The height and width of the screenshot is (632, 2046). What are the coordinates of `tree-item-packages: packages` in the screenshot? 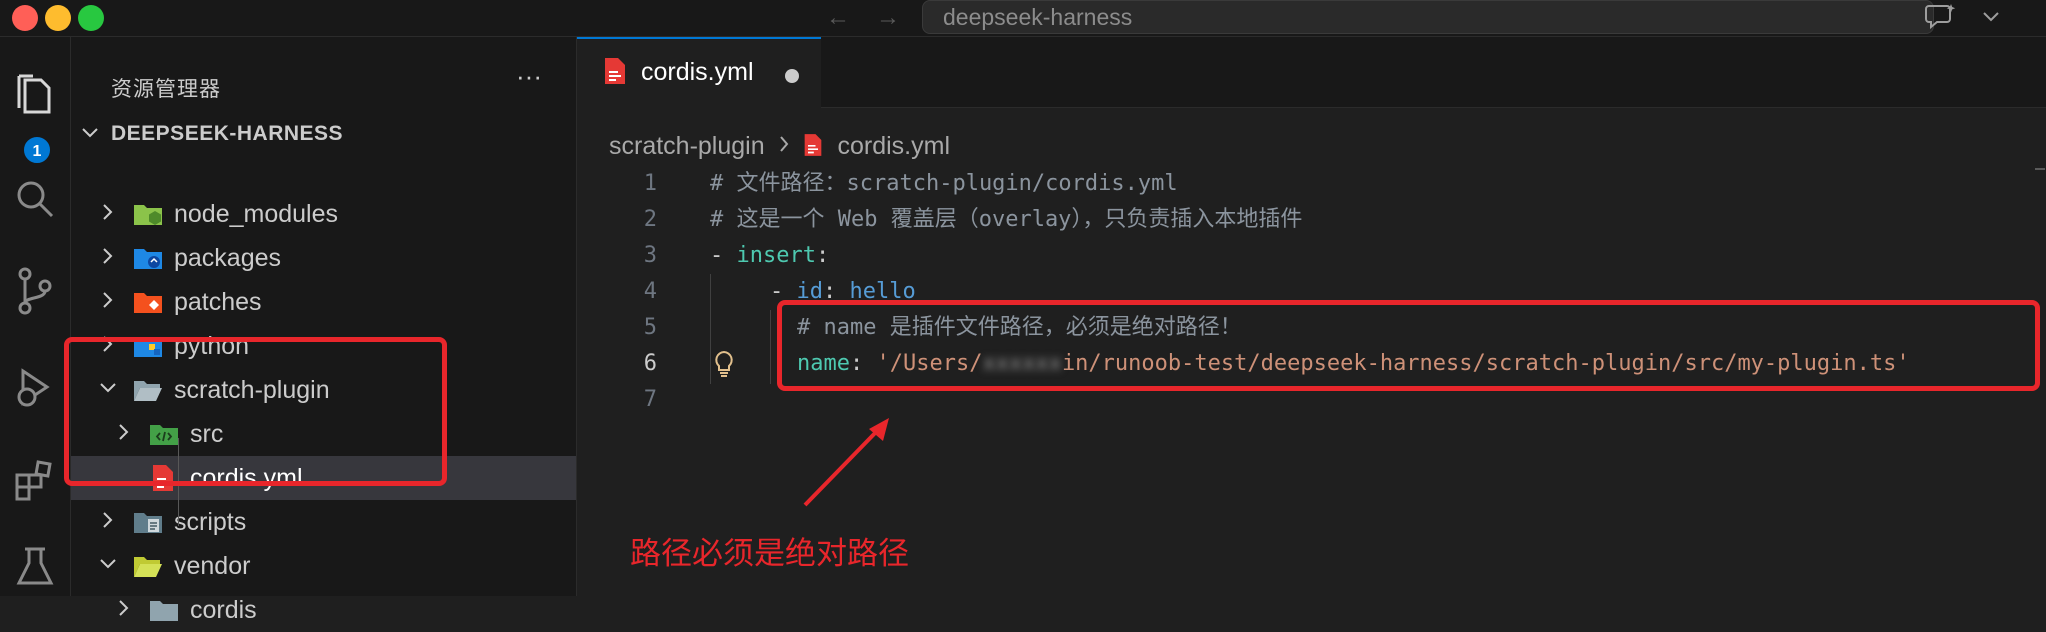 It's located at (323, 258).